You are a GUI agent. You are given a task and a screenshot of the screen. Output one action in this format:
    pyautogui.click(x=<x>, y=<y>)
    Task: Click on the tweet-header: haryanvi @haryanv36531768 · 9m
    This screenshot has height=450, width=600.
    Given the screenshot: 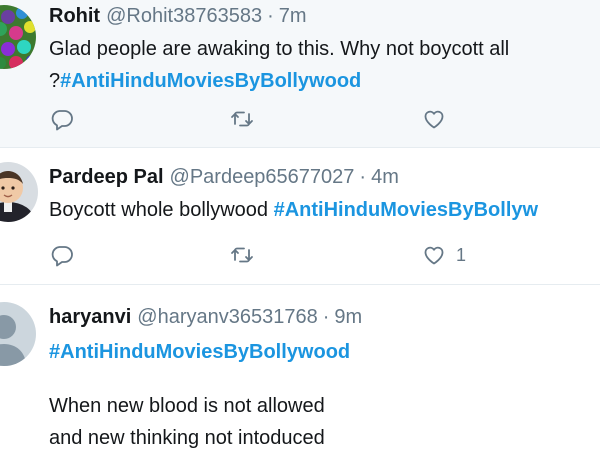 What is the action you would take?
    pyautogui.click(x=324, y=317)
    